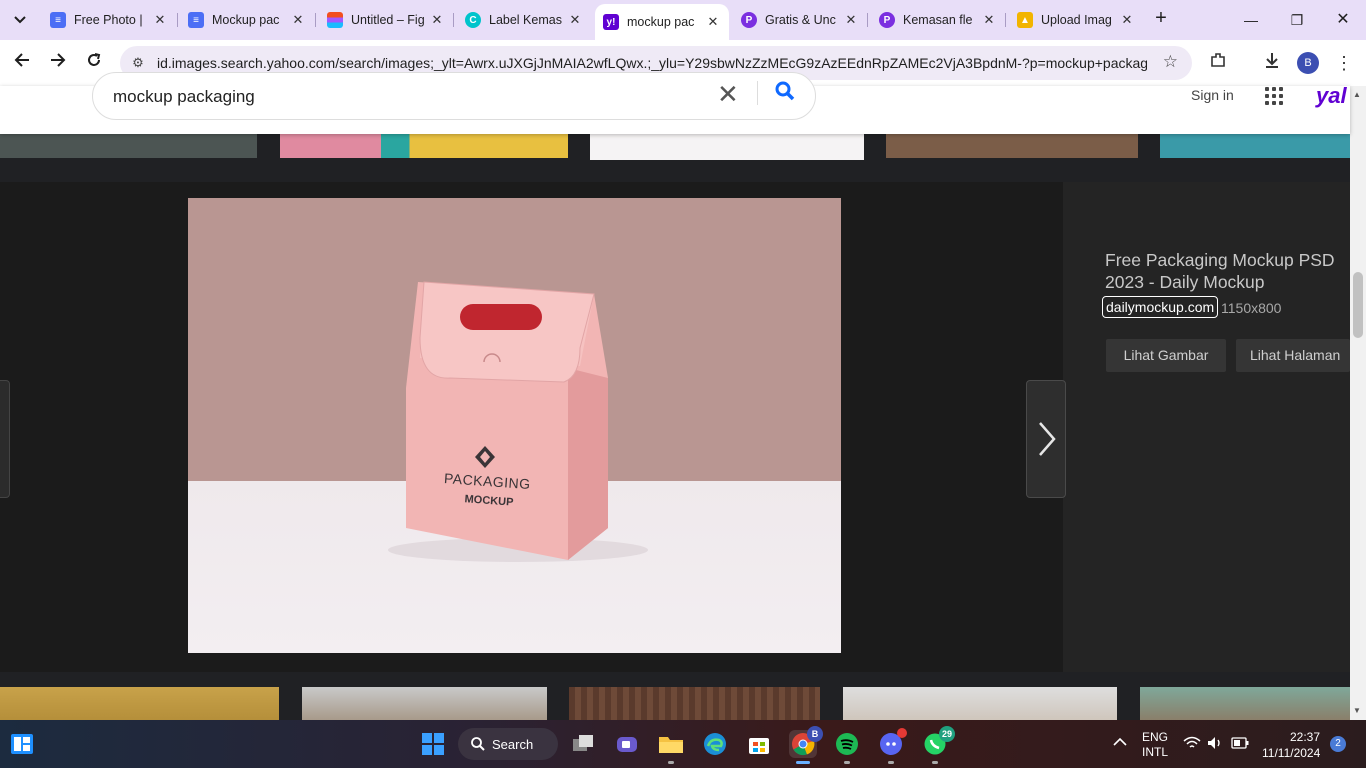 This screenshot has width=1366, height=768. I want to click on next-image-button, so click(1046, 439).